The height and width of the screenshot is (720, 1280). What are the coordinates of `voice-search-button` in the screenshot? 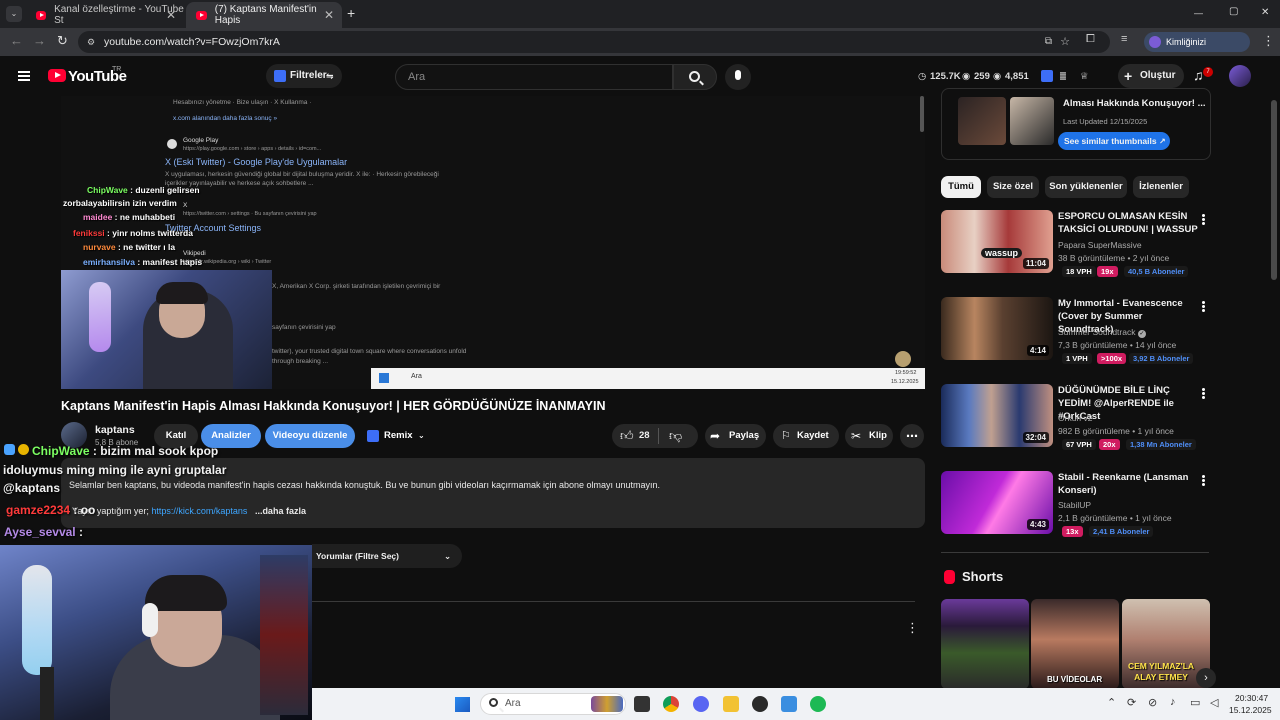 It's located at (738, 77).